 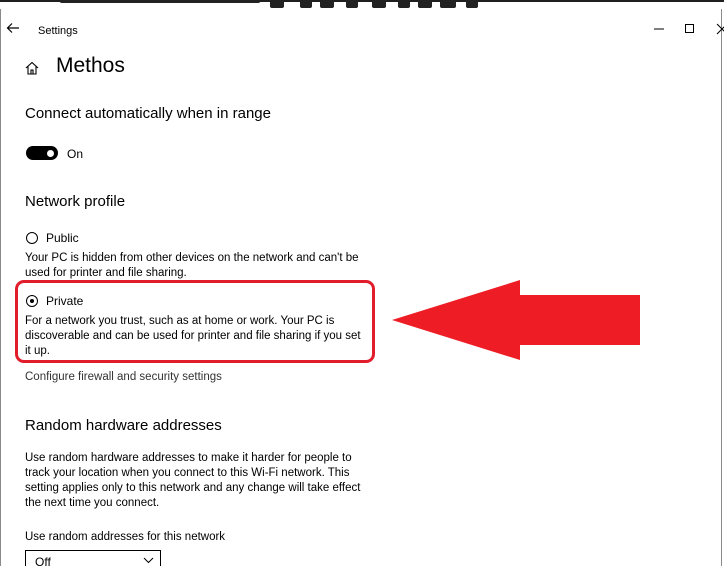 What do you see at coordinates (13, 28) in the screenshot?
I see `back-arrow-icon` at bounding box center [13, 28].